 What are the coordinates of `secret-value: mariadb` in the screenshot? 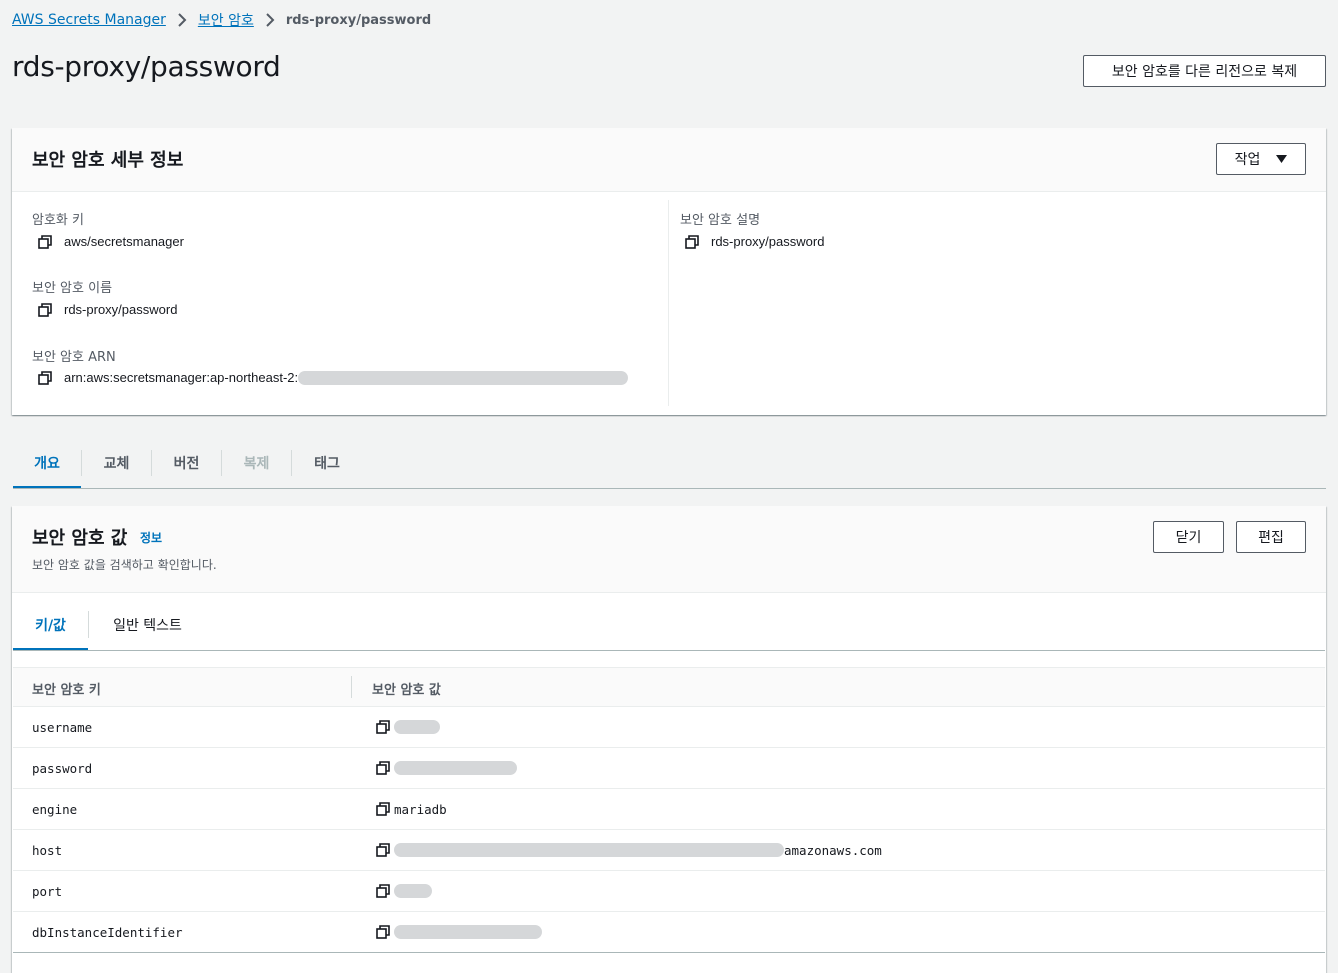 It's located at (411, 809).